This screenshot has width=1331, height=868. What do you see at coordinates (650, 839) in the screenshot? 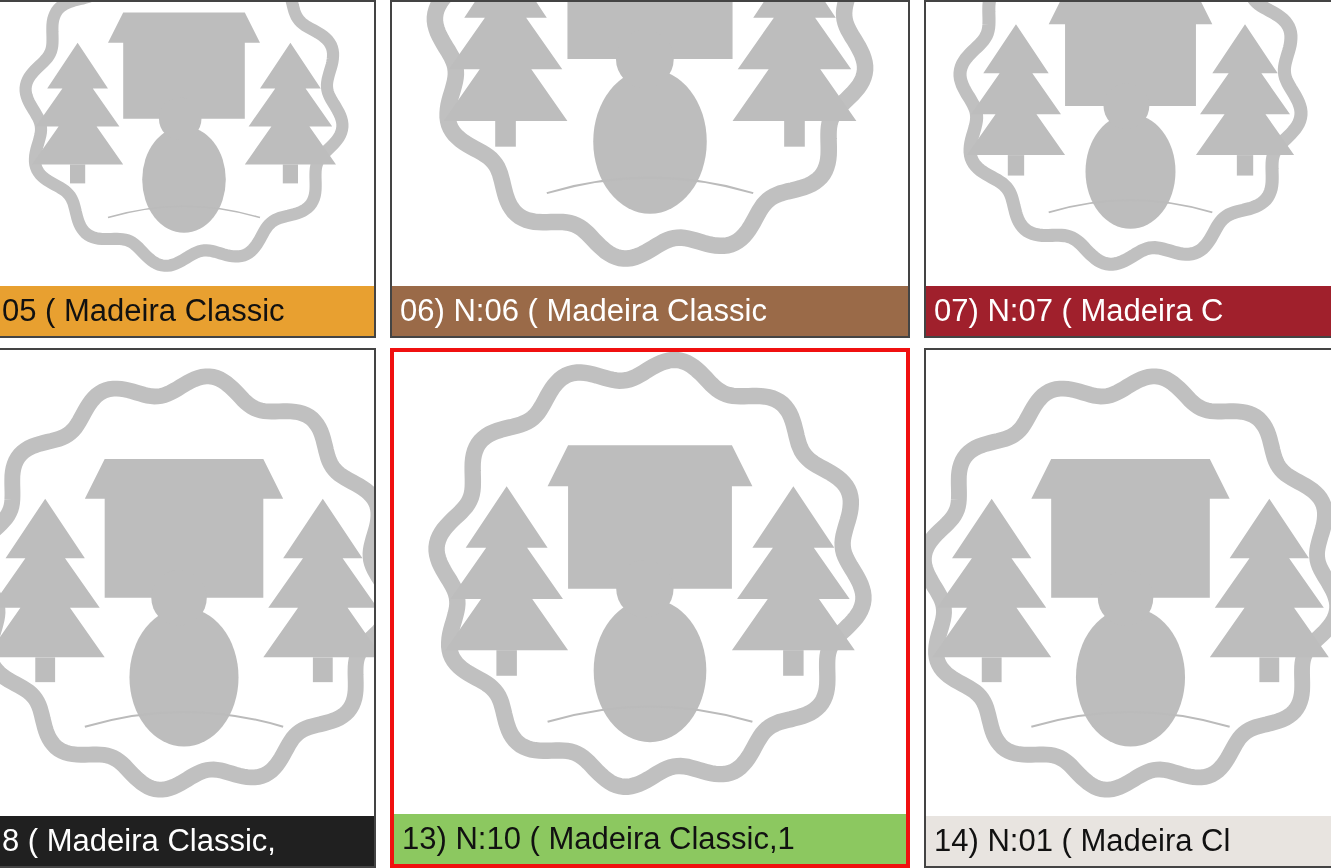
I see `thread-caption: 13) N:10 ( Madeira Classic,1` at bounding box center [650, 839].